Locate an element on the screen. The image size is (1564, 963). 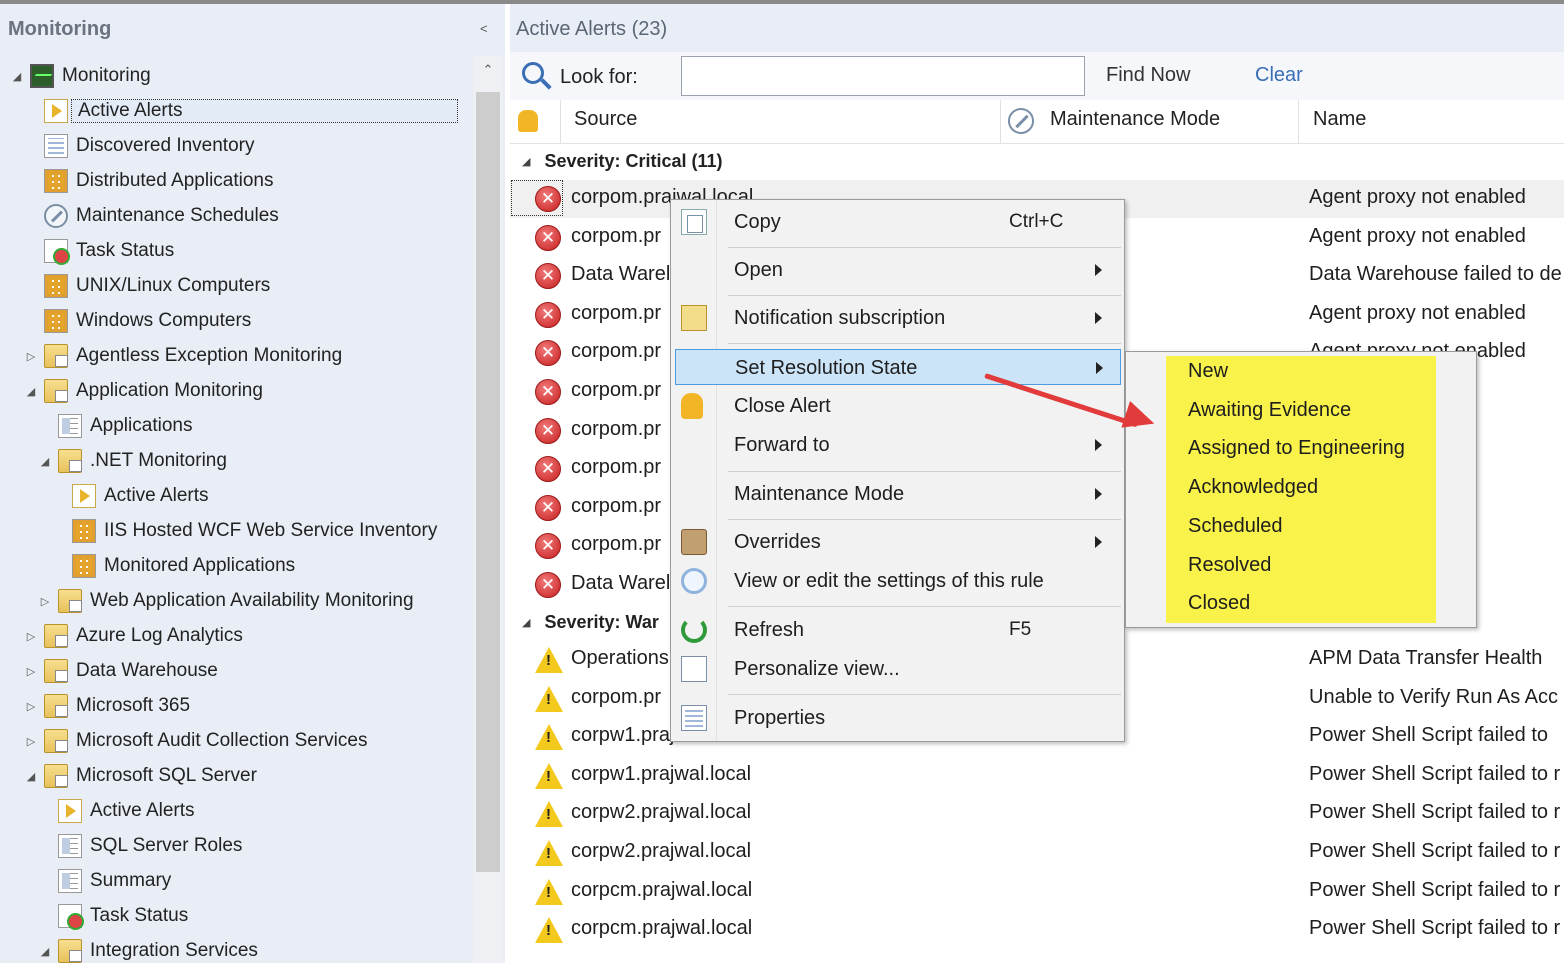
tree-item: Discovered Inventory is located at coordinates (139, 146).